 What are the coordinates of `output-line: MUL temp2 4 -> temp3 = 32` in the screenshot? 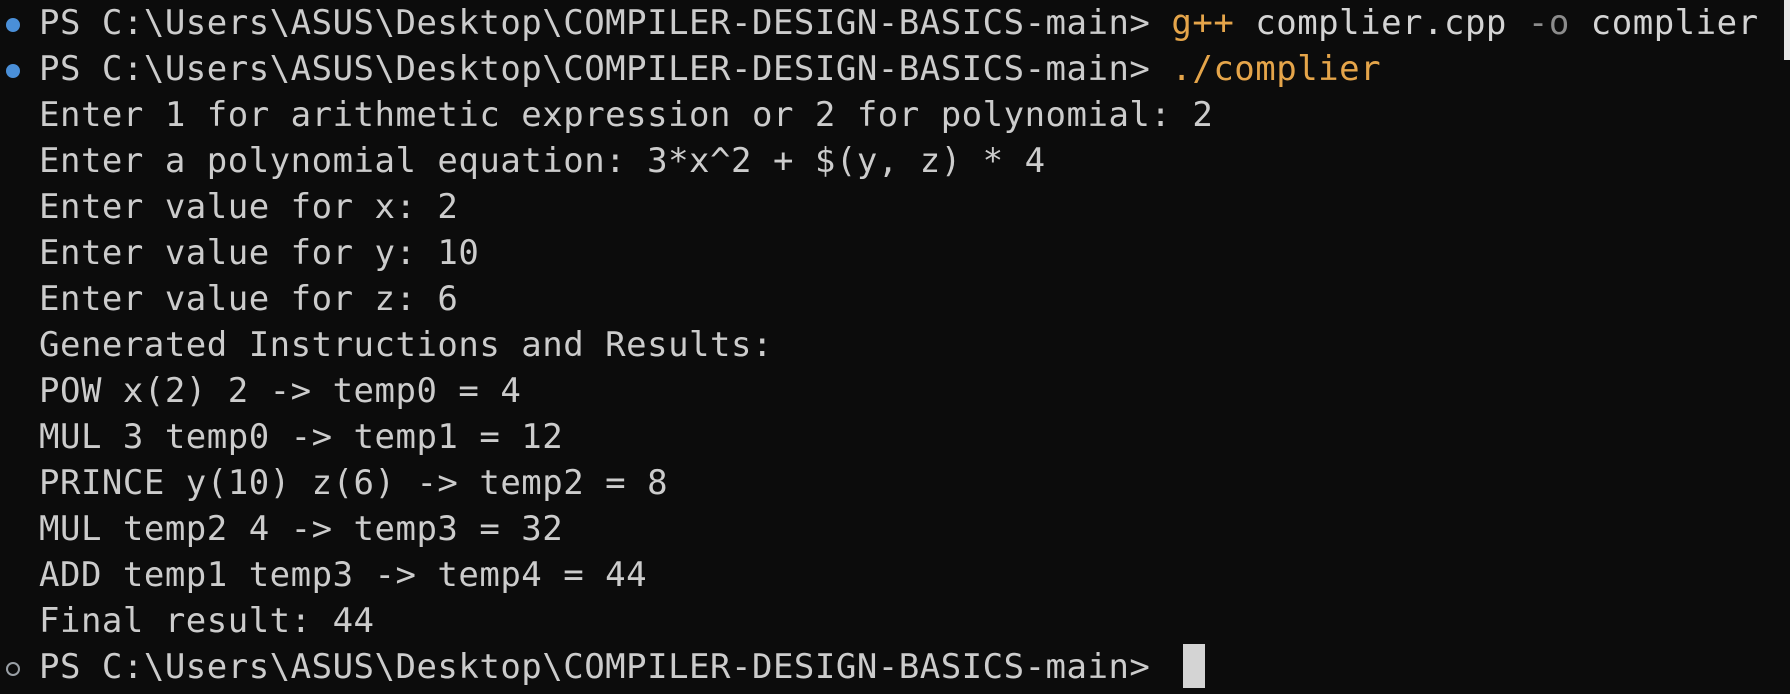 It's located at (301, 529).